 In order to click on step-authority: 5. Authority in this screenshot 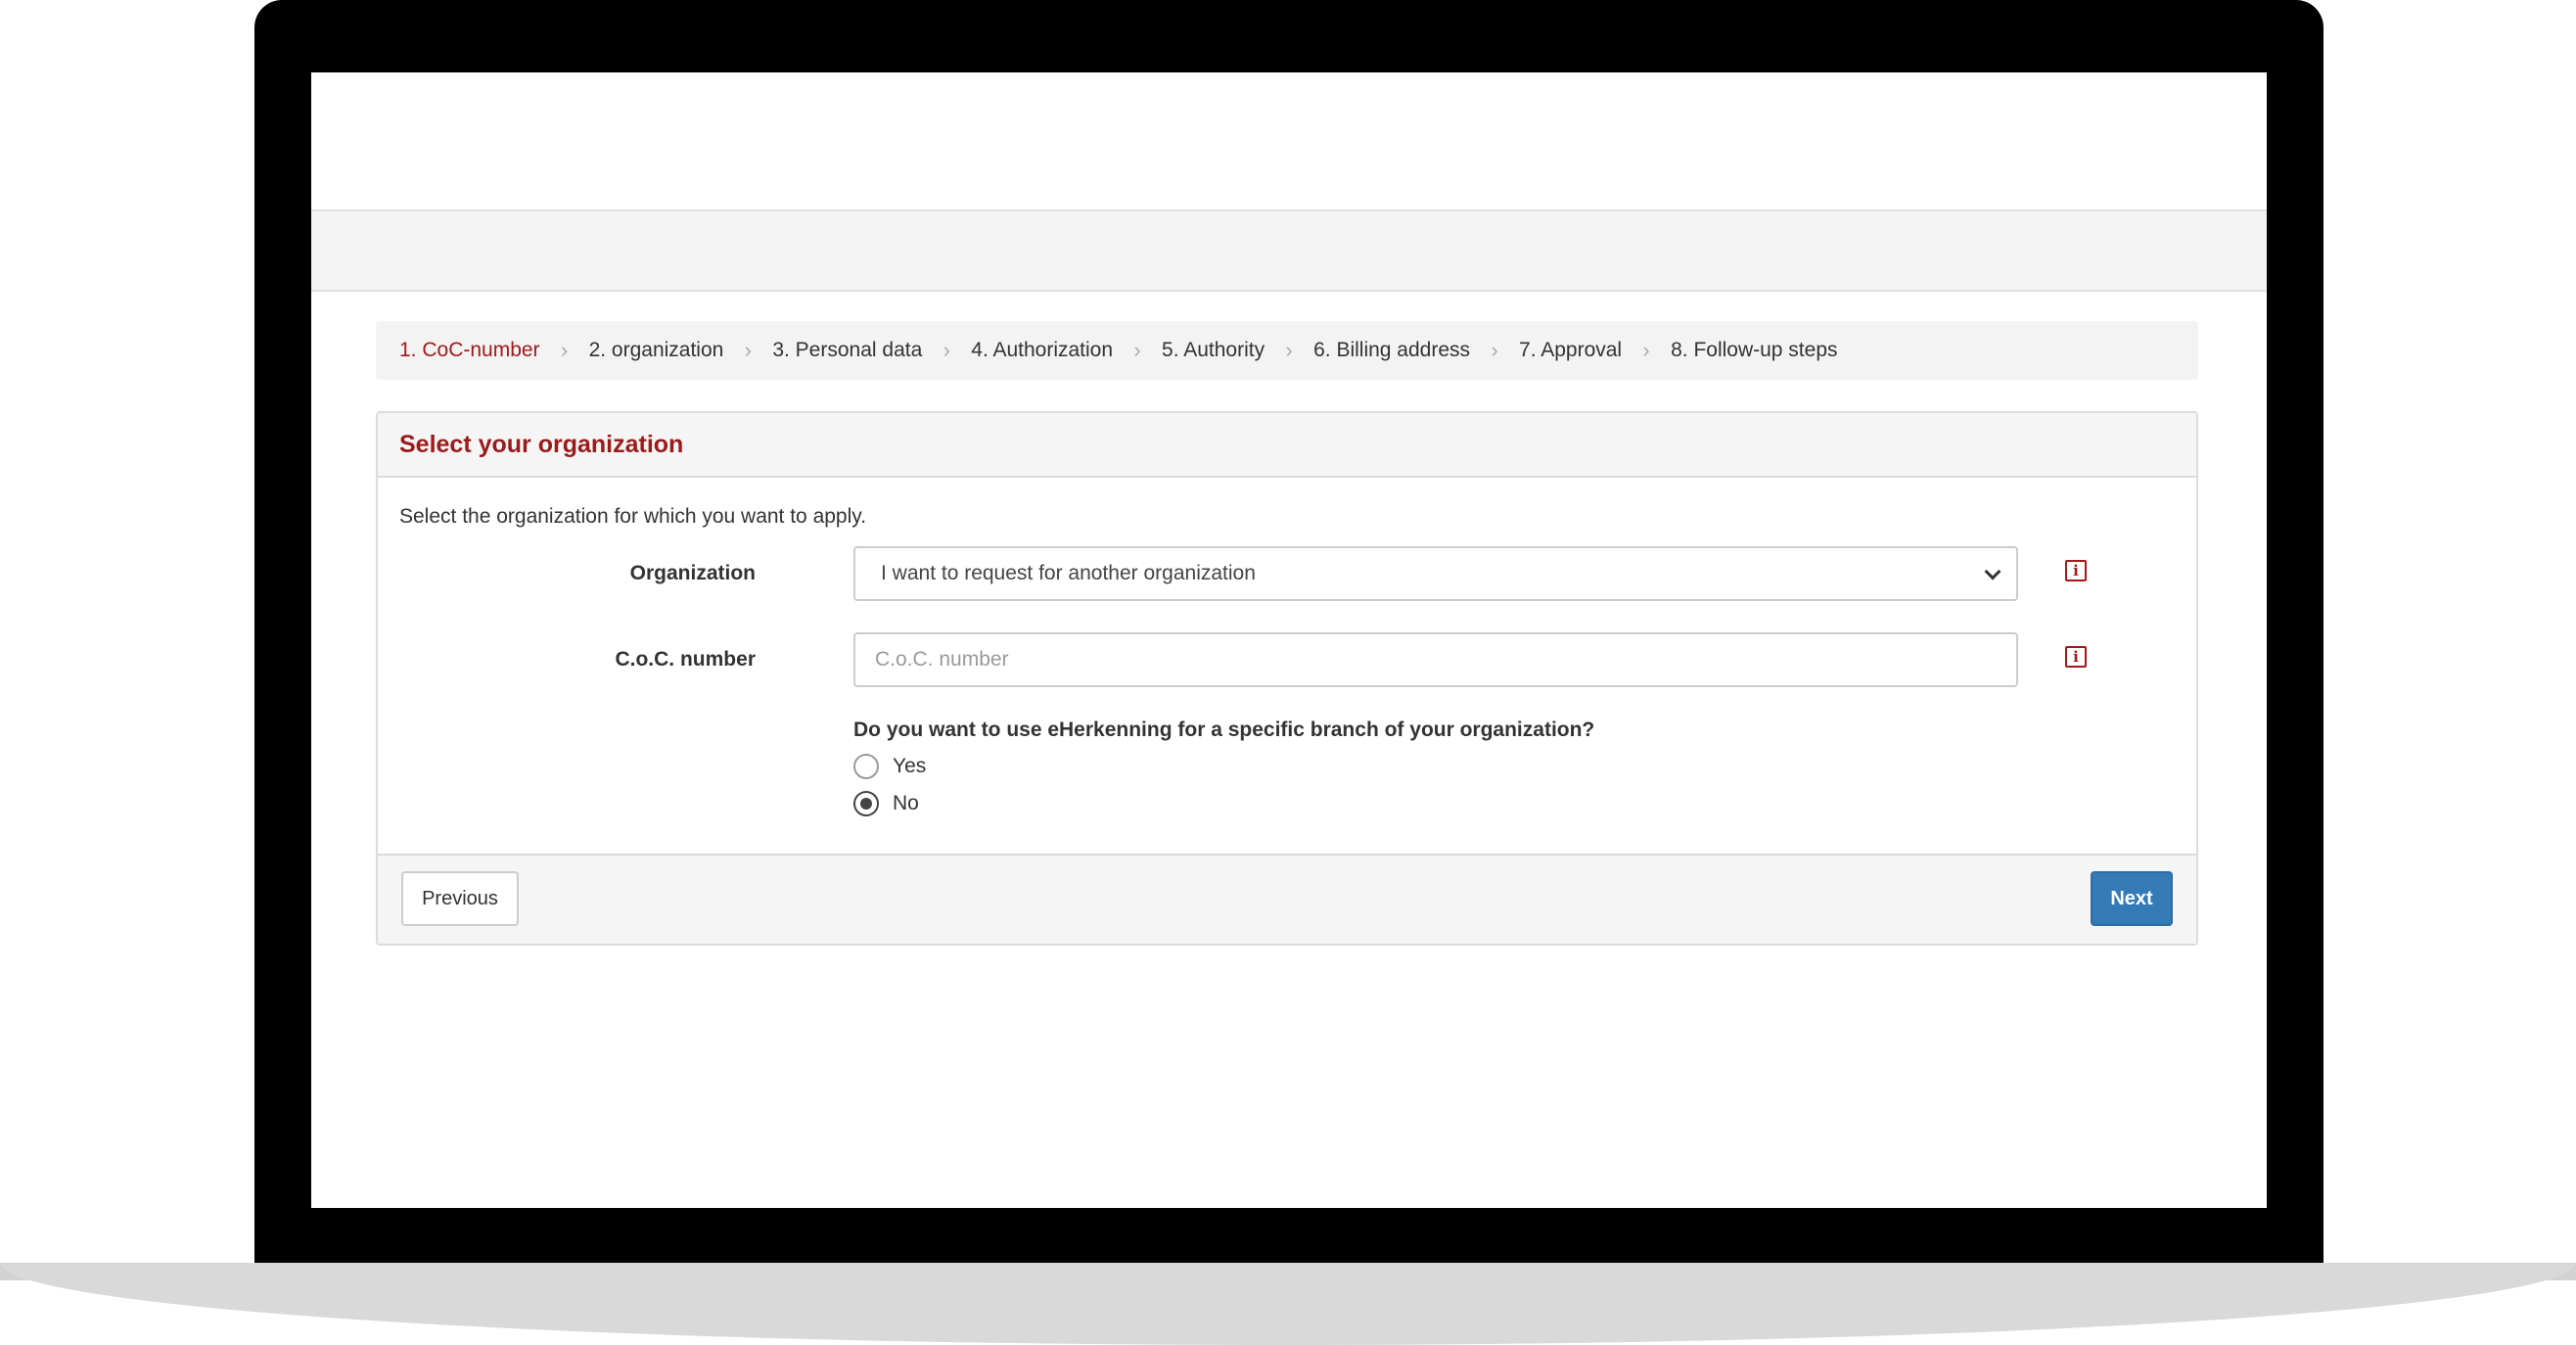, I will do `click(1213, 350)`.